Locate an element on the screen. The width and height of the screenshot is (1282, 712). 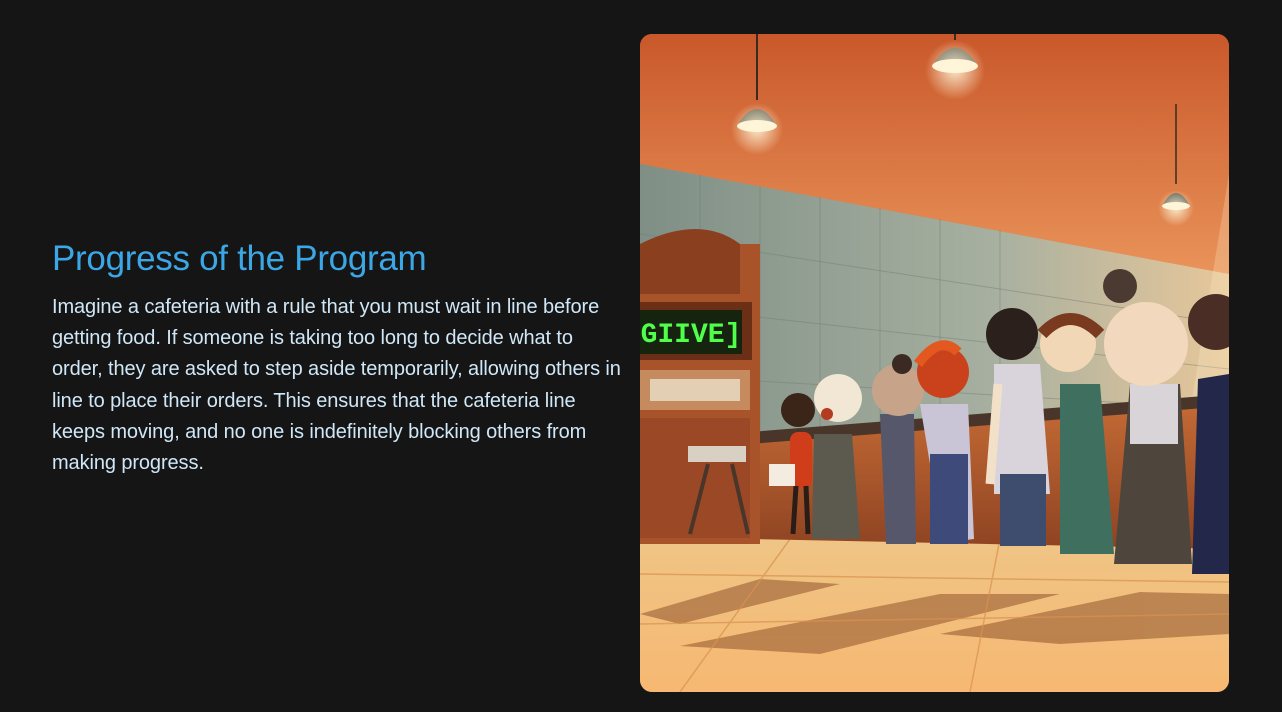
slide-title: Progress of the Program is located at coordinates (239, 258).